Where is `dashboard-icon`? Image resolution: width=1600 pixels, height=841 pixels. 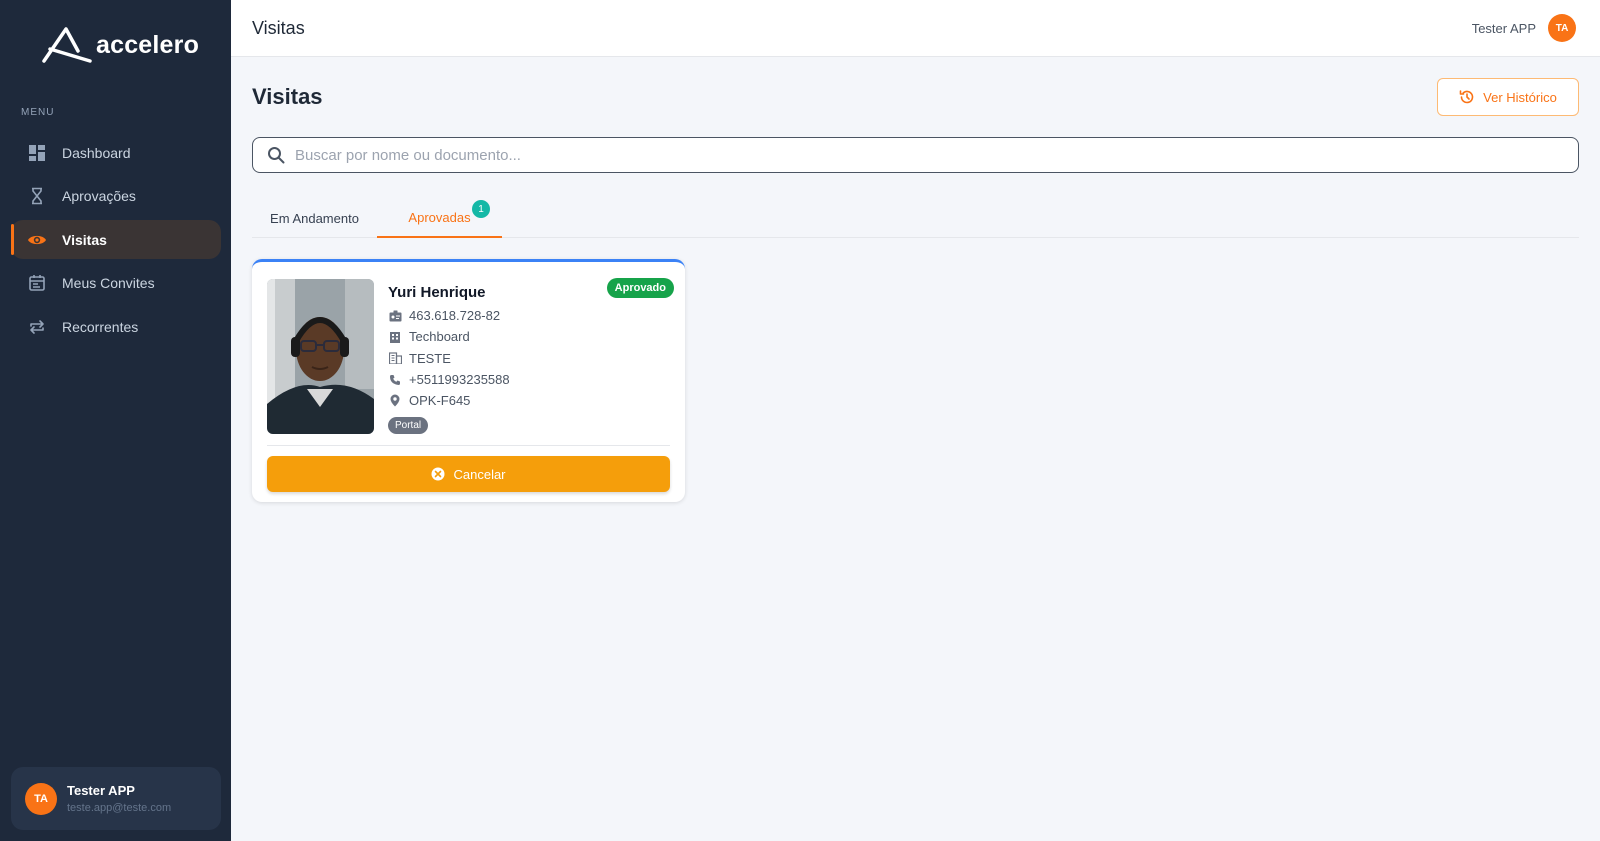 dashboard-icon is located at coordinates (37, 153).